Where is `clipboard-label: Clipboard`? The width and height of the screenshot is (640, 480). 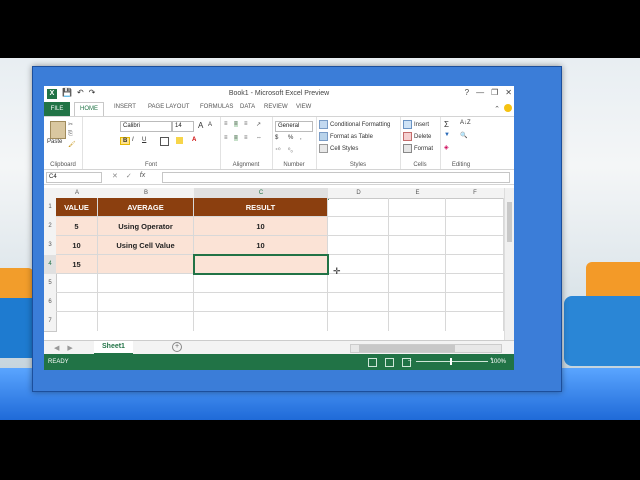 clipboard-label: Clipboard is located at coordinates (63, 165).